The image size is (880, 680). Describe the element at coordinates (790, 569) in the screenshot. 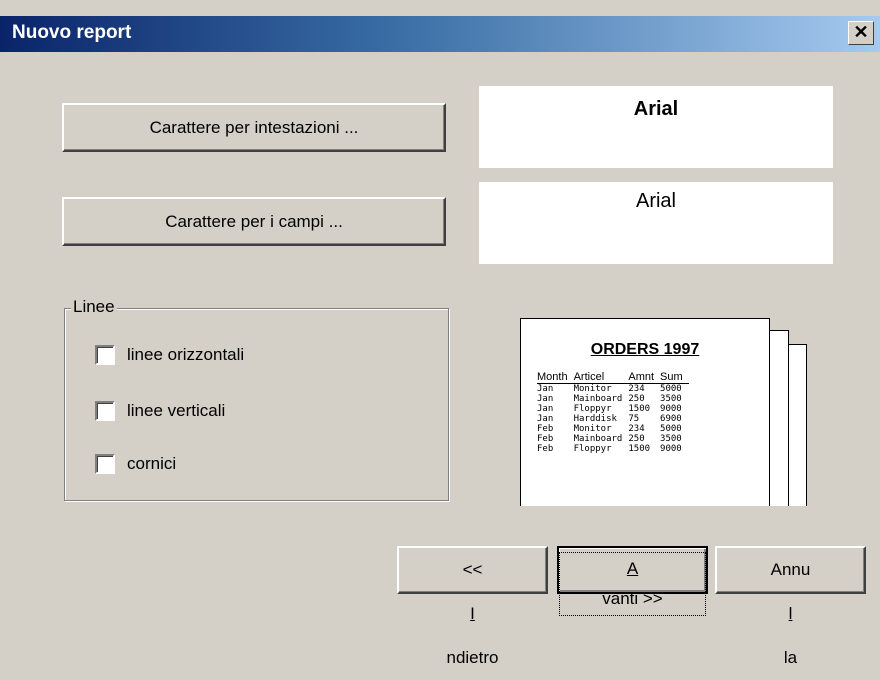

I see `cancel-pre: Annu` at that location.